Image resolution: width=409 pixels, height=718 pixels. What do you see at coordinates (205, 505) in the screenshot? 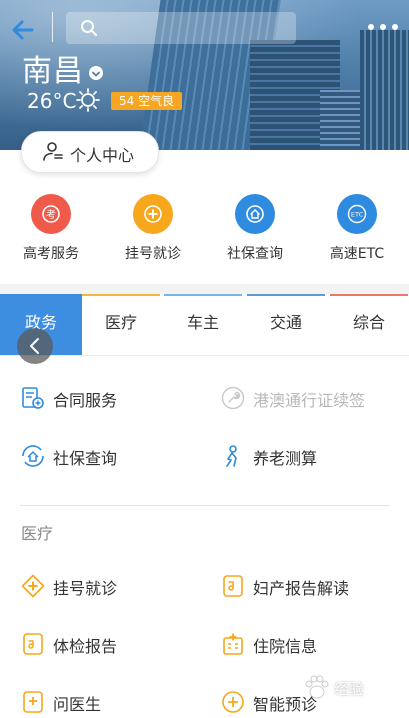
I see `section-divider` at bounding box center [205, 505].